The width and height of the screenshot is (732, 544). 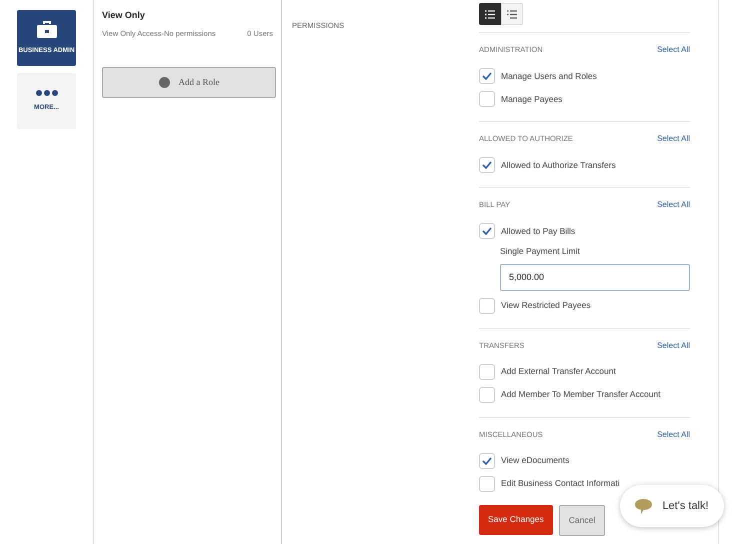 What do you see at coordinates (540, 251) in the screenshot?
I see `limit-label: Single Payment Limit` at bounding box center [540, 251].